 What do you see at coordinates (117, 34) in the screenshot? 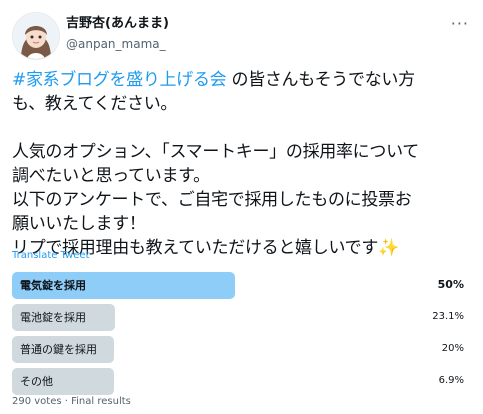
I see `user-info: 吉野杏(あんまま) @anpan_mama_` at bounding box center [117, 34].